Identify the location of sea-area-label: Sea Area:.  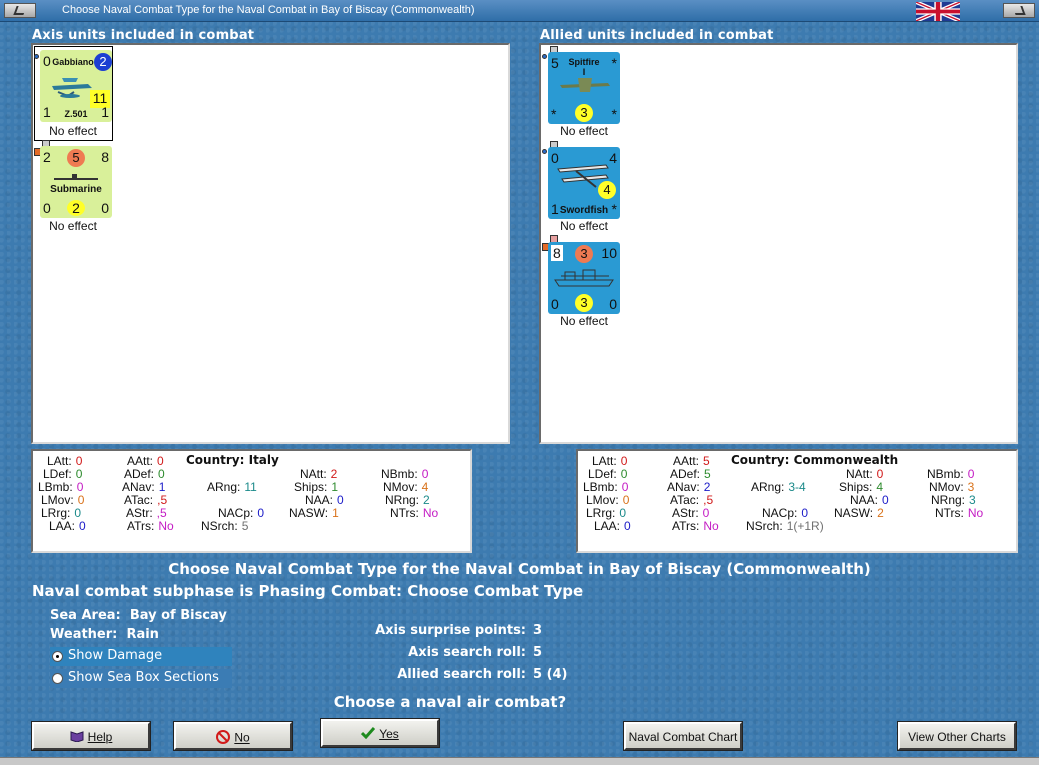
(85, 615).